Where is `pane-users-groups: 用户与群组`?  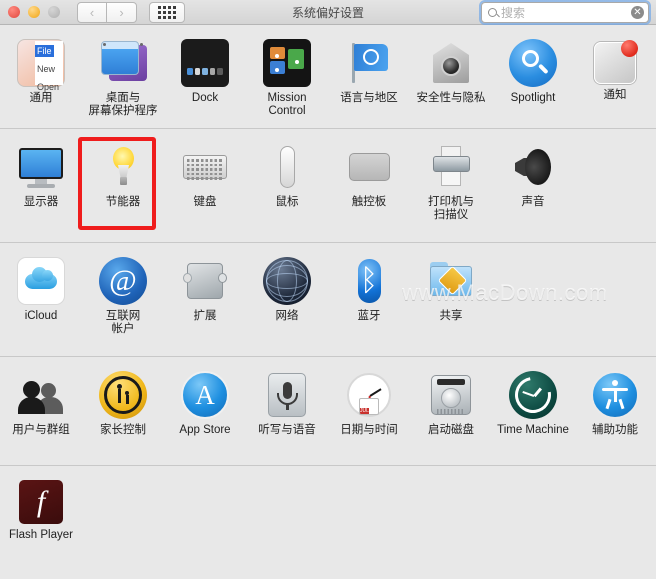
pane-users-groups: 用户与群组 is located at coordinates (41, 412).